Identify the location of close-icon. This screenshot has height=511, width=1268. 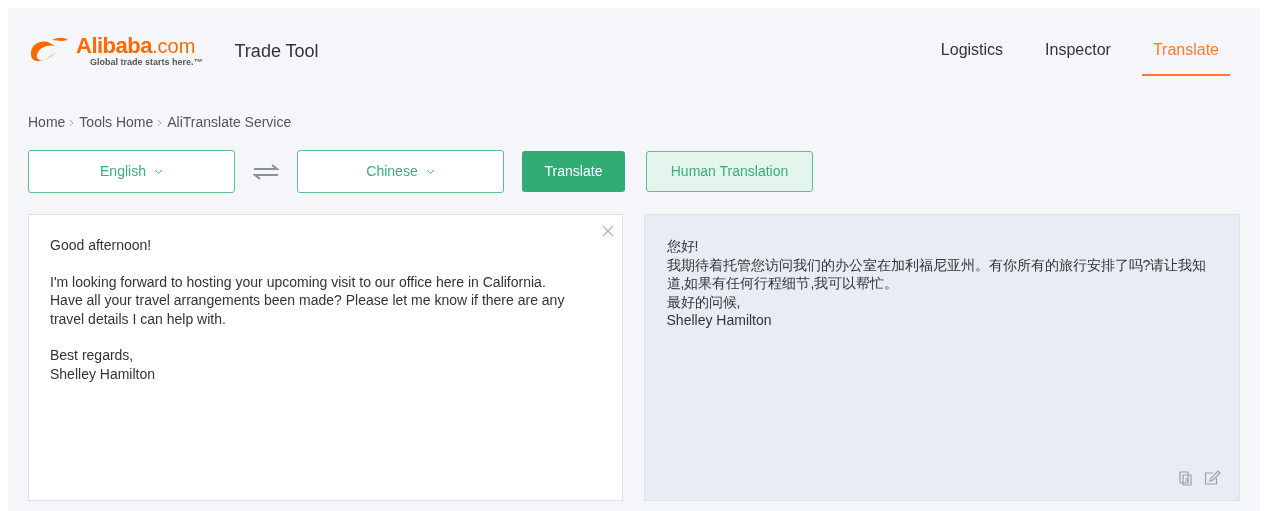
(607, 231).